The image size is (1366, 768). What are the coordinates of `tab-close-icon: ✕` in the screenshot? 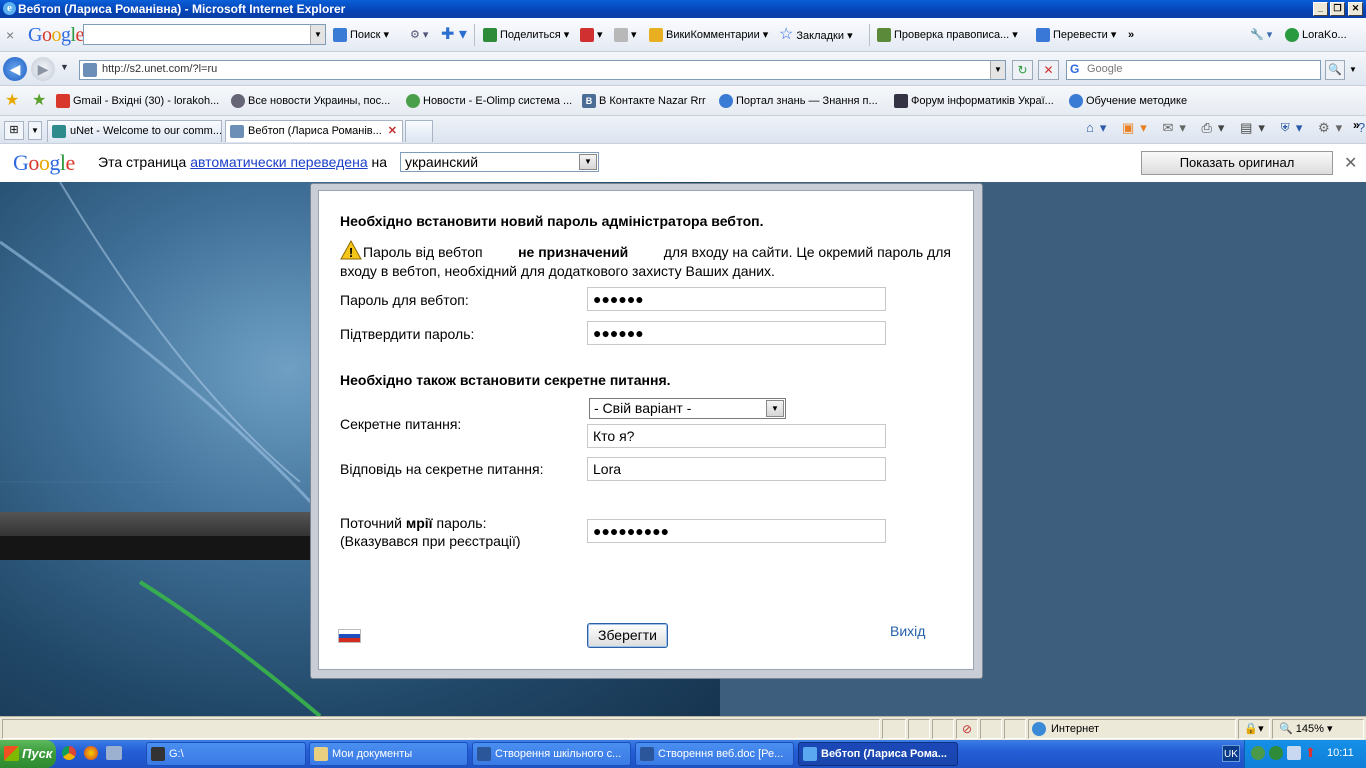 It's located at (392, 131).